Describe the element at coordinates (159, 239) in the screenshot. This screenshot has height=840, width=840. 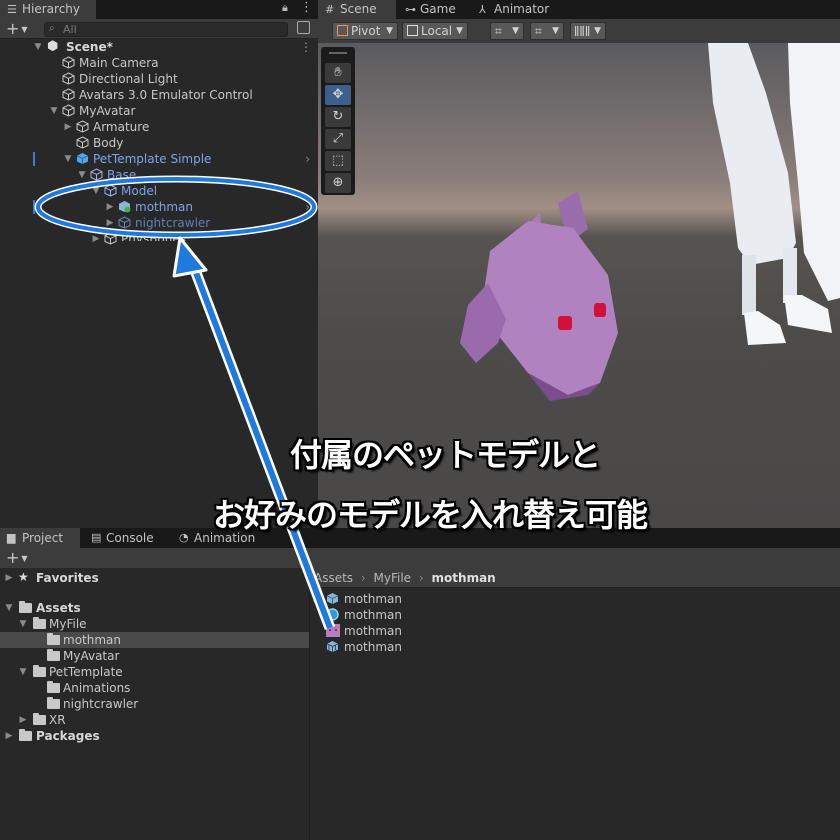
I see `tree-row-physbones: ▶ PhysBones` at that location.